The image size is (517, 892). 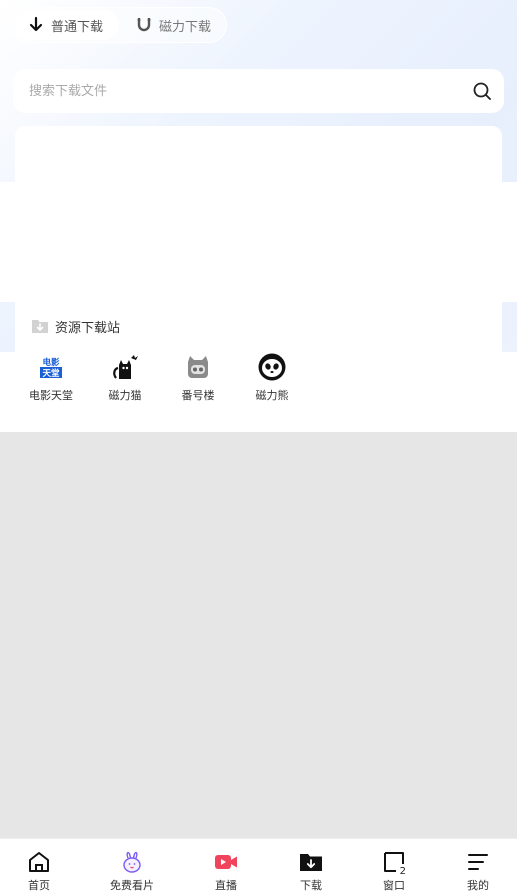 What do you see at coordinates (258, 156) in the screenshot?
I see `content-card-top` at bounding box center [258, 156].